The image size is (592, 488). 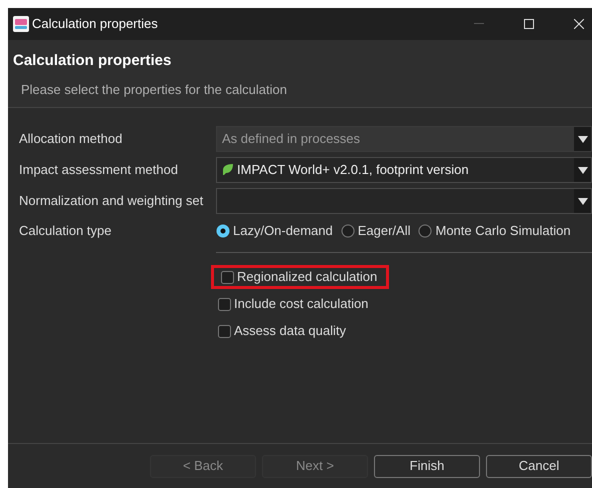 I want to click on field-label: Calculation type, so click(x=65, y=231).